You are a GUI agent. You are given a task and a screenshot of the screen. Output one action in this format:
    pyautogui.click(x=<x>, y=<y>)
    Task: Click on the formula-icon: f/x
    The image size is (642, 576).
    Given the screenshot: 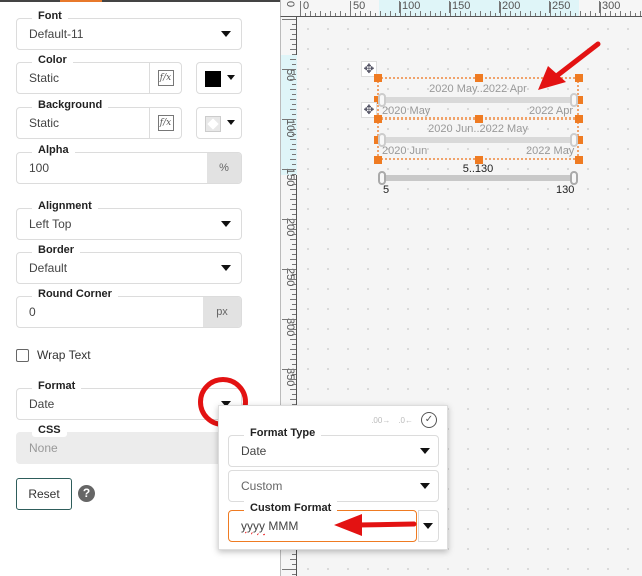 What is the action you would take?
    pyautogui.click(x=165, y=78)
    